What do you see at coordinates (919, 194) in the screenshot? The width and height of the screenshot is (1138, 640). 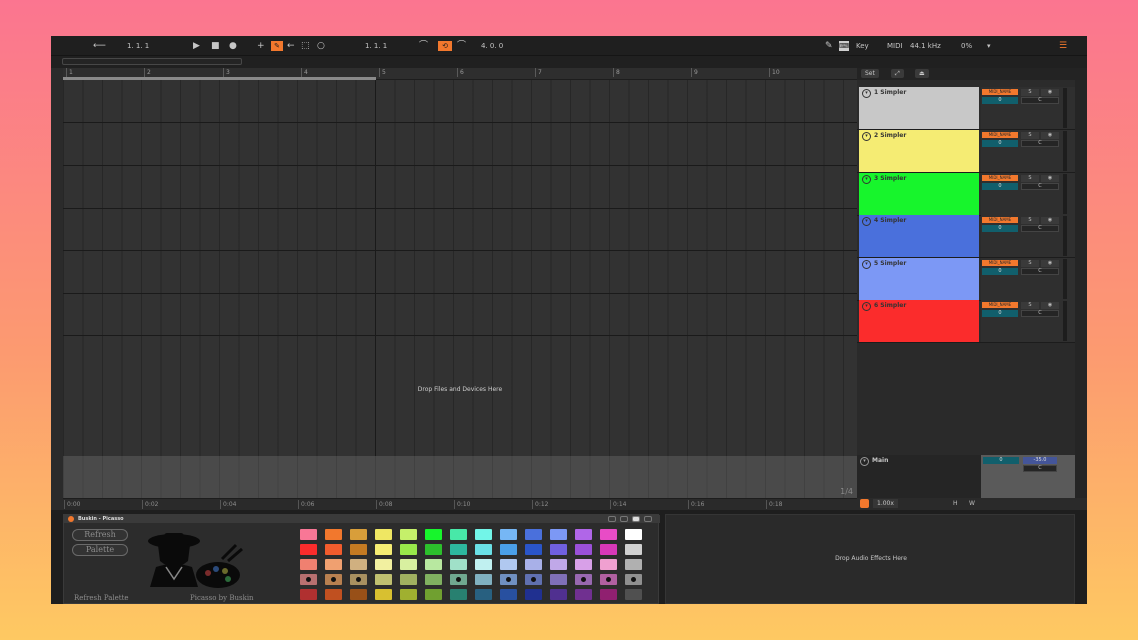 I see `track-color-area: ▾ 3 Simpler` at bounding box center [919, 194].